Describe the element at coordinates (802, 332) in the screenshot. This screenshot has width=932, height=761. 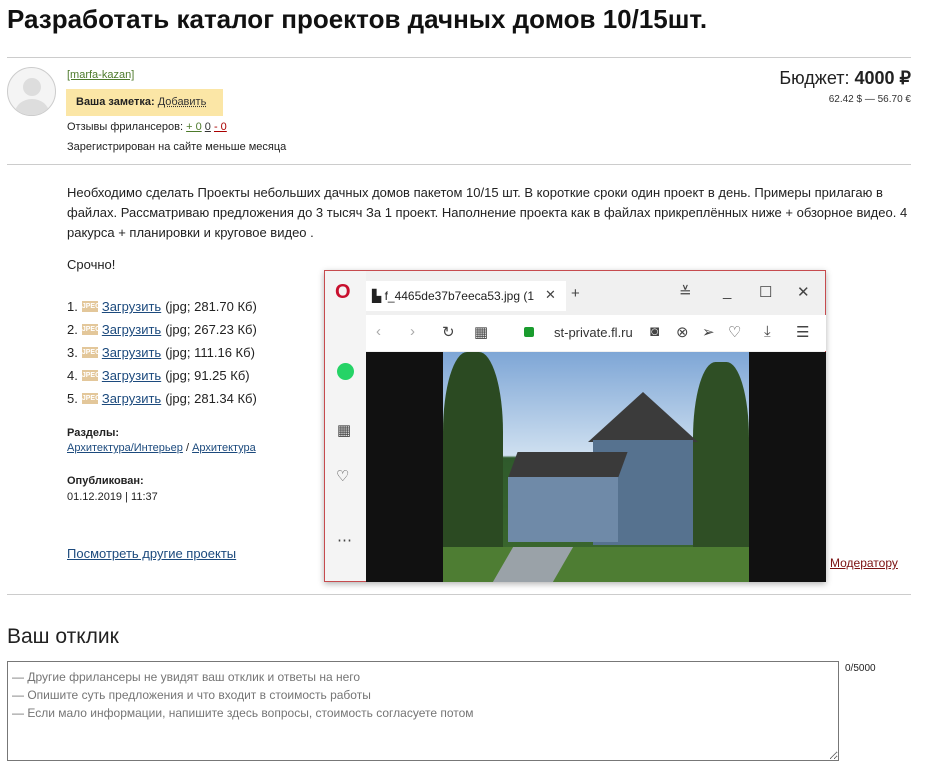
I see `settings-icon: ☰` at that location.